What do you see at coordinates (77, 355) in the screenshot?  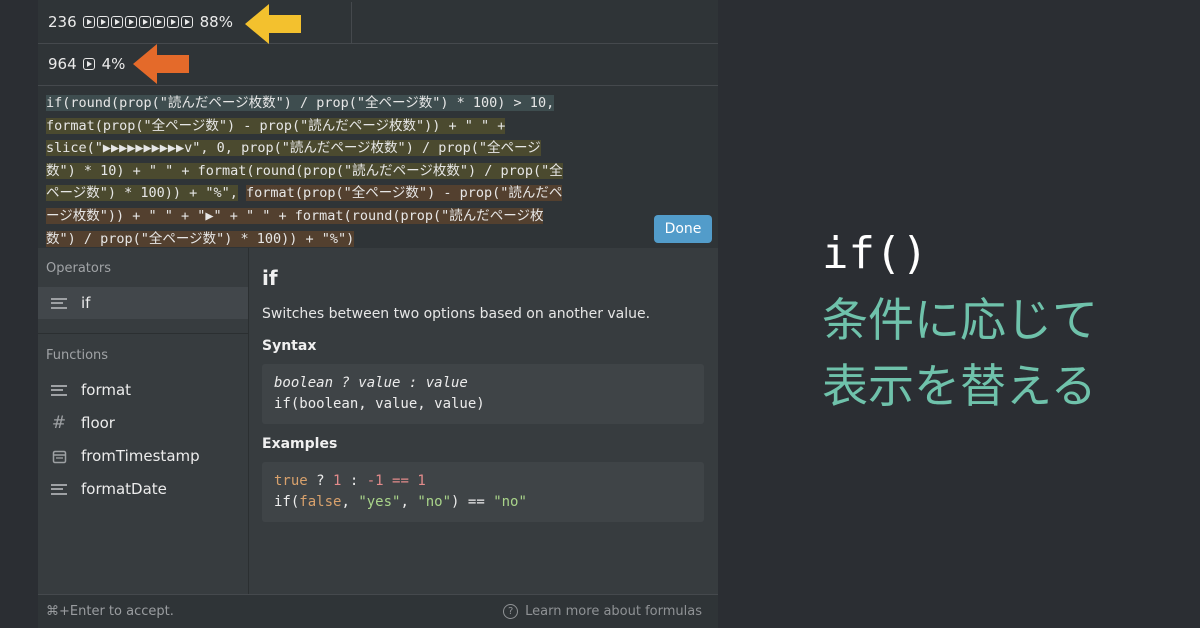 I see `functions-heading: Functions` at bounding box center [77, 355].